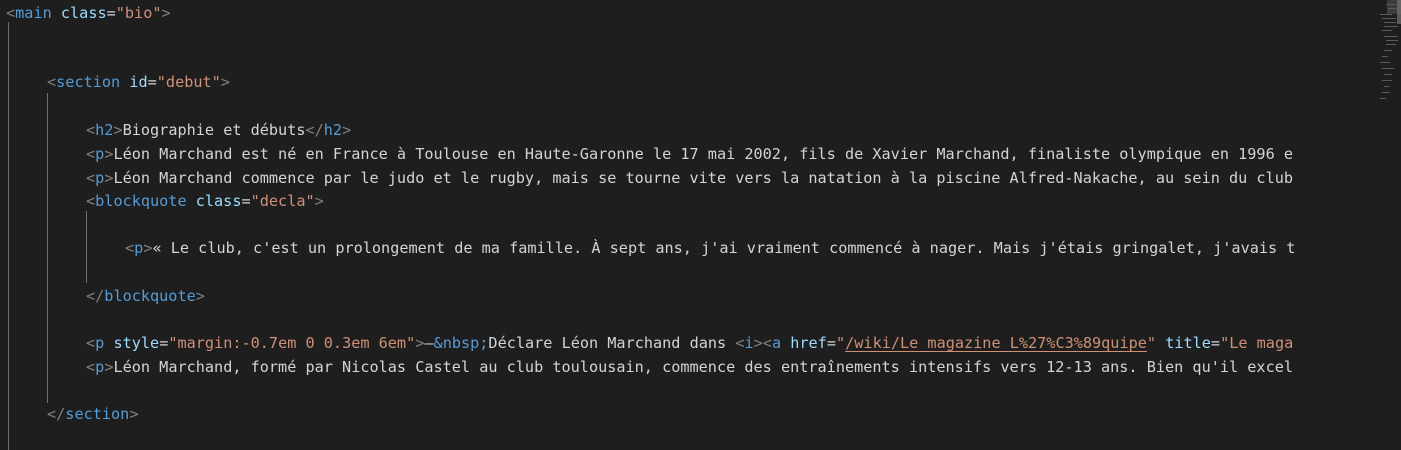  What do you see at coordinates (726, 201) in the screenshot?
I see `code-line-blockquote-open: <blockquote class="decla">` at bounding box center [726, 201].